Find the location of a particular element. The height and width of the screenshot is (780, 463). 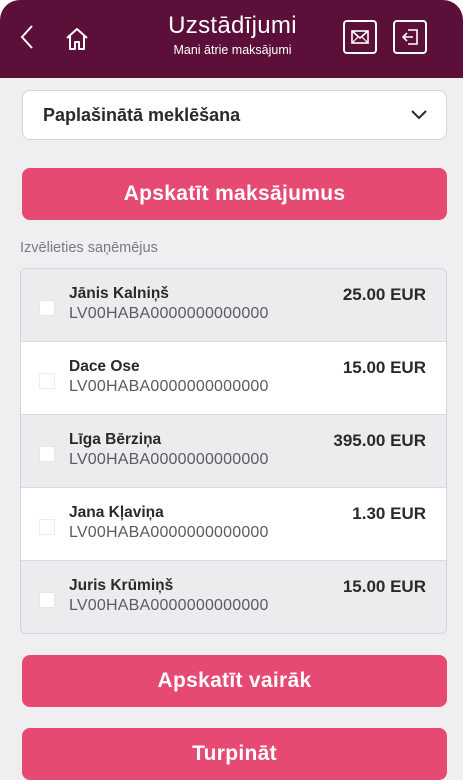

recipient-name: Juris Krūmiņš is located at coordinates (121, 585).